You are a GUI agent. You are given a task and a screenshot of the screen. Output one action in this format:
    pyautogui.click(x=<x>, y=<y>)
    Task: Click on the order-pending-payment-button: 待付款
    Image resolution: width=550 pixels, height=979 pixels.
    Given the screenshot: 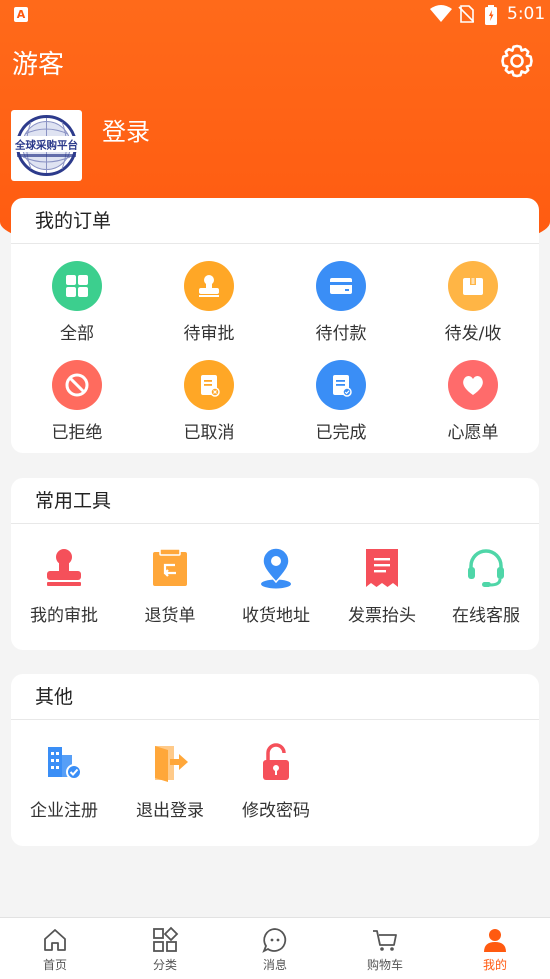 What is the action you would take?
    pyautogui.click(x=341, y=302)
    